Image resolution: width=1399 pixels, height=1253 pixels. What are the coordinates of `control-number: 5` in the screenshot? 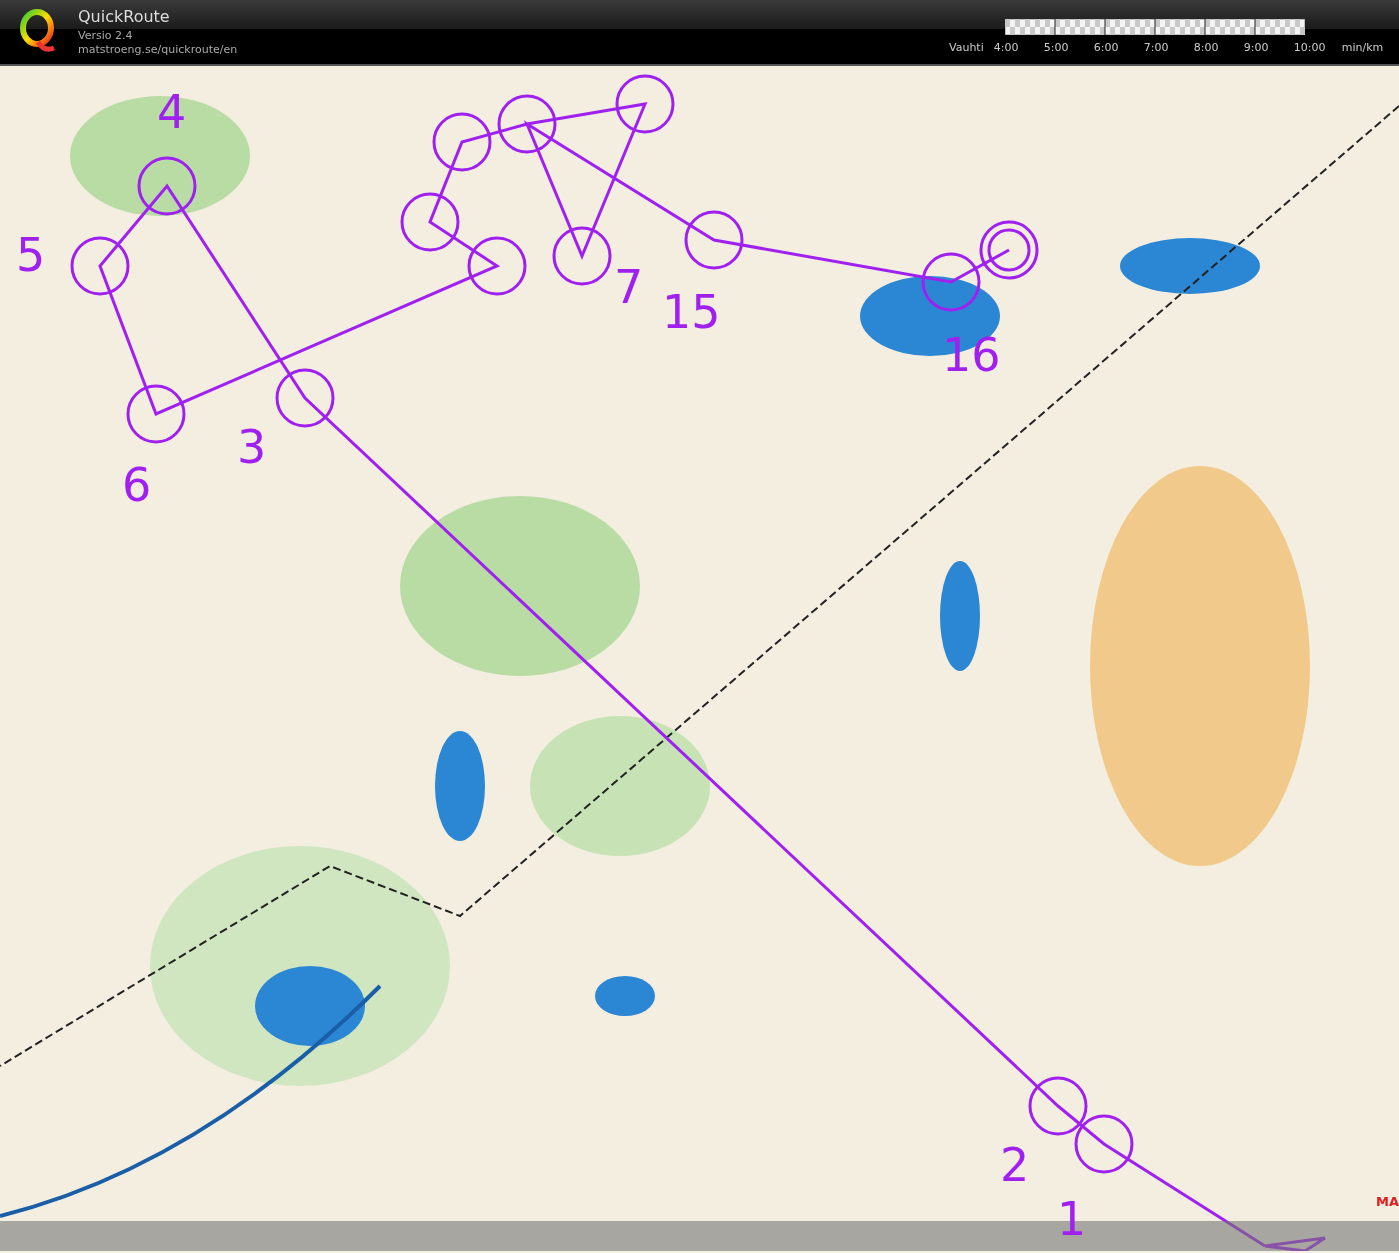 It's located at (31, 255).